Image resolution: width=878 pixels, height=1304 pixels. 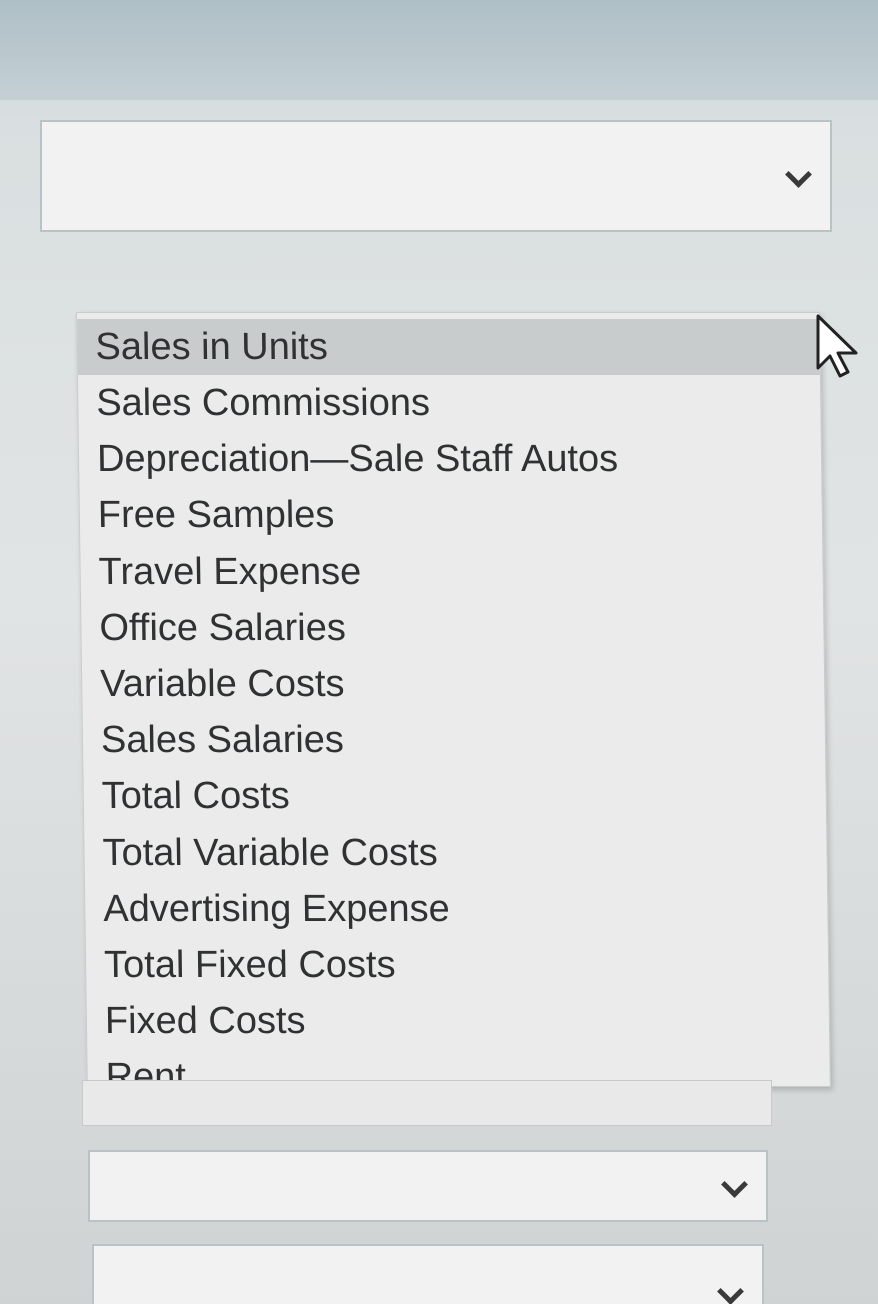 What do you see at coordinates (837, 346) in the screenshot?
I see `mouse-pointer-icon` at bounding box center [837, 346].